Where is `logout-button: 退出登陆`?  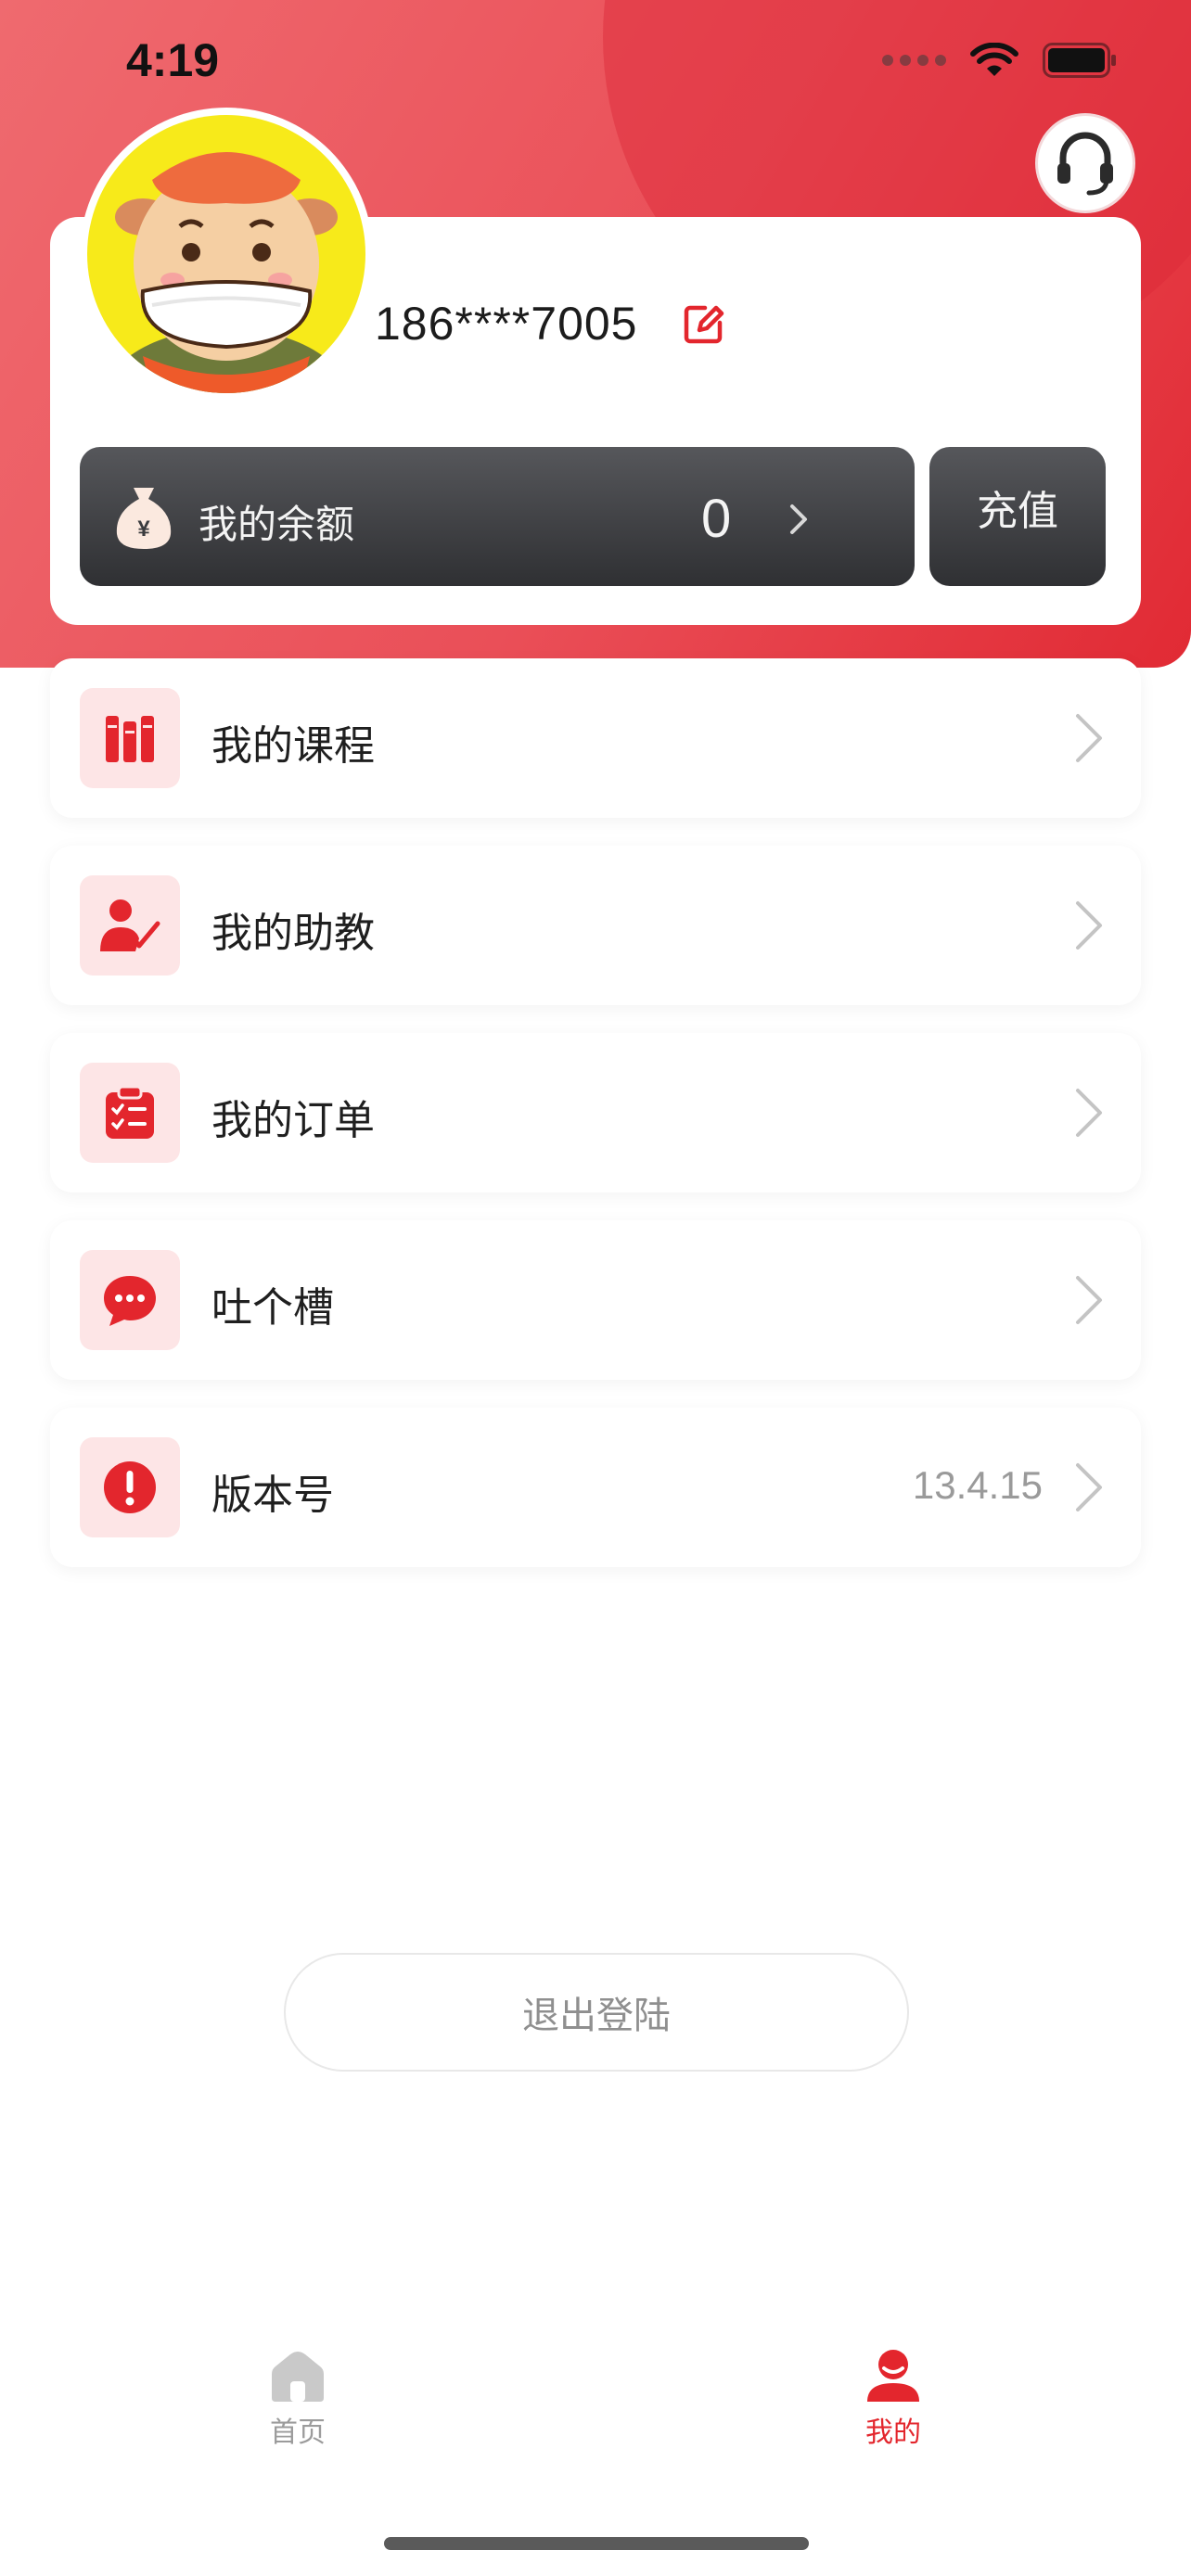 logout-button: 退出登陆 is located at coordinates (597, 2012).